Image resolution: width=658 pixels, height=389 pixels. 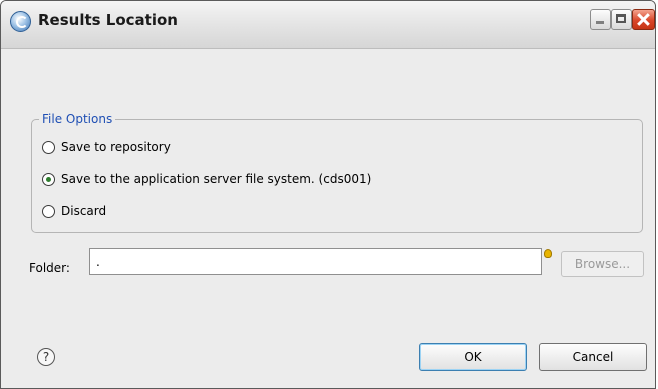 What do you see at coordinates (20, 21) in the screenshot?
I see `app-icon` at bounding box center [20, 21].